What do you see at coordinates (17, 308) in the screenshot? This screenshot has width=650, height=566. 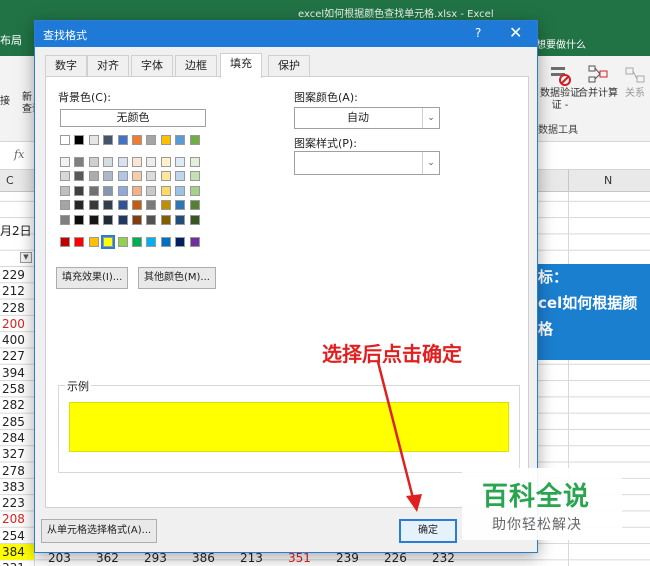 I see `cell-value: 228` at bounding box center [17, 308].